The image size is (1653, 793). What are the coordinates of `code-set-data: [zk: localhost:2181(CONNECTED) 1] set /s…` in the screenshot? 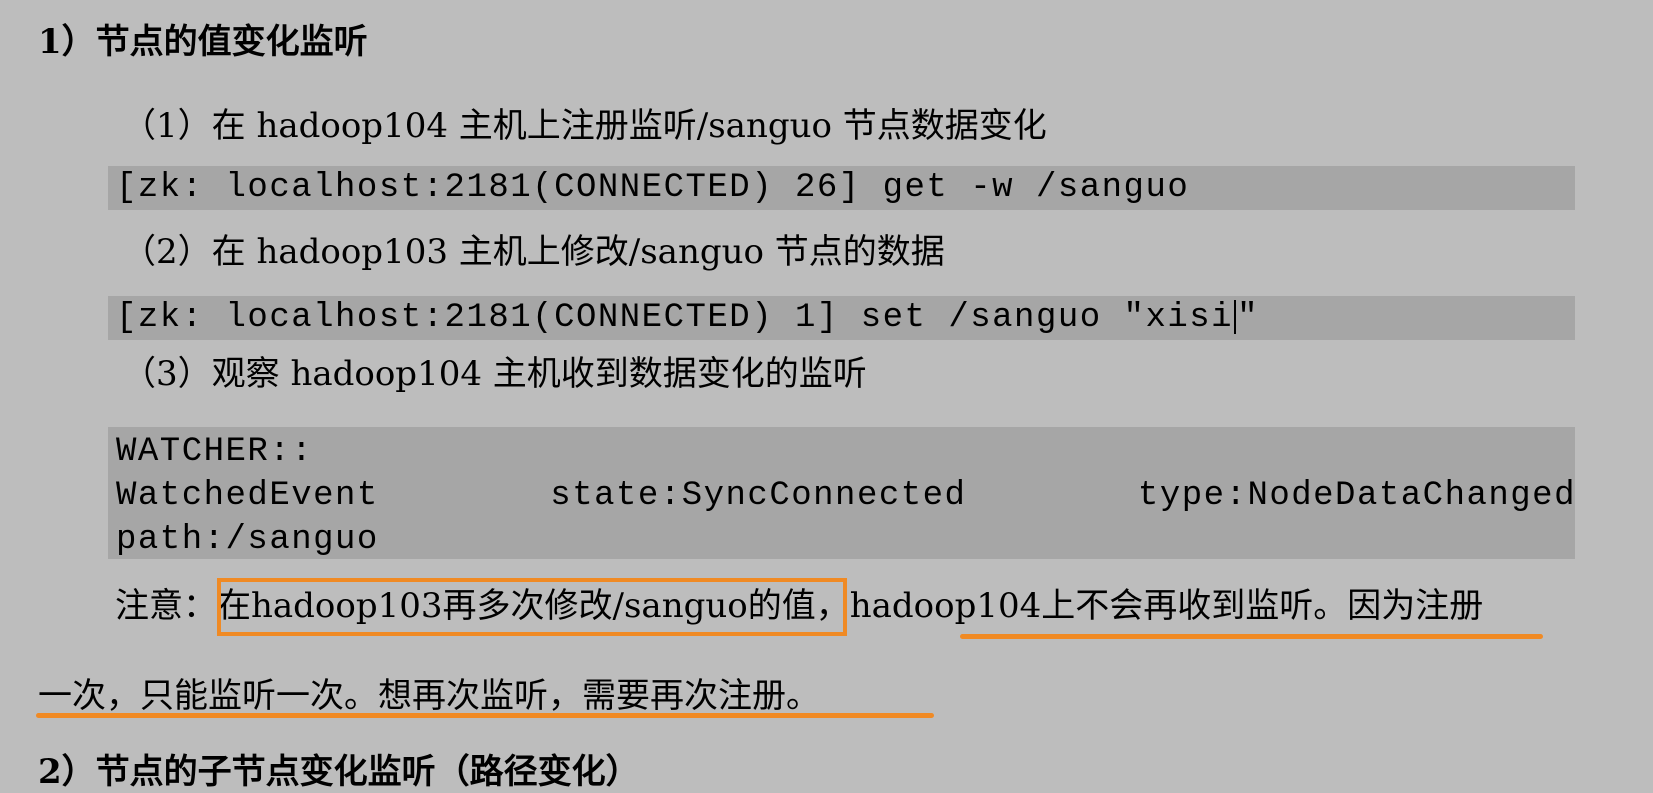 It's located at (841, 318).